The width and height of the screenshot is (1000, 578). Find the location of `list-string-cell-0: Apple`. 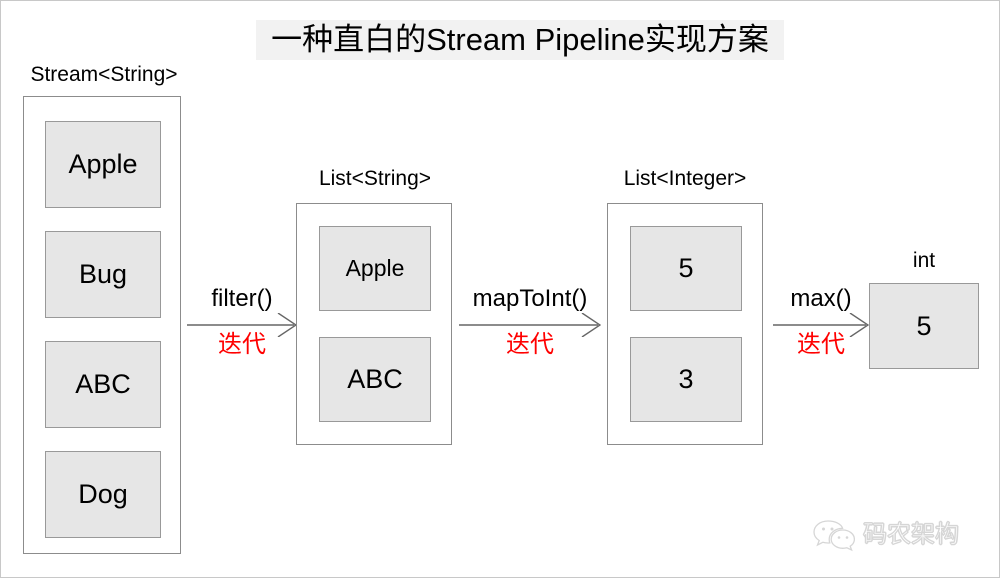

list-string-cell-0: Apple is located at coordinates (375, 268).